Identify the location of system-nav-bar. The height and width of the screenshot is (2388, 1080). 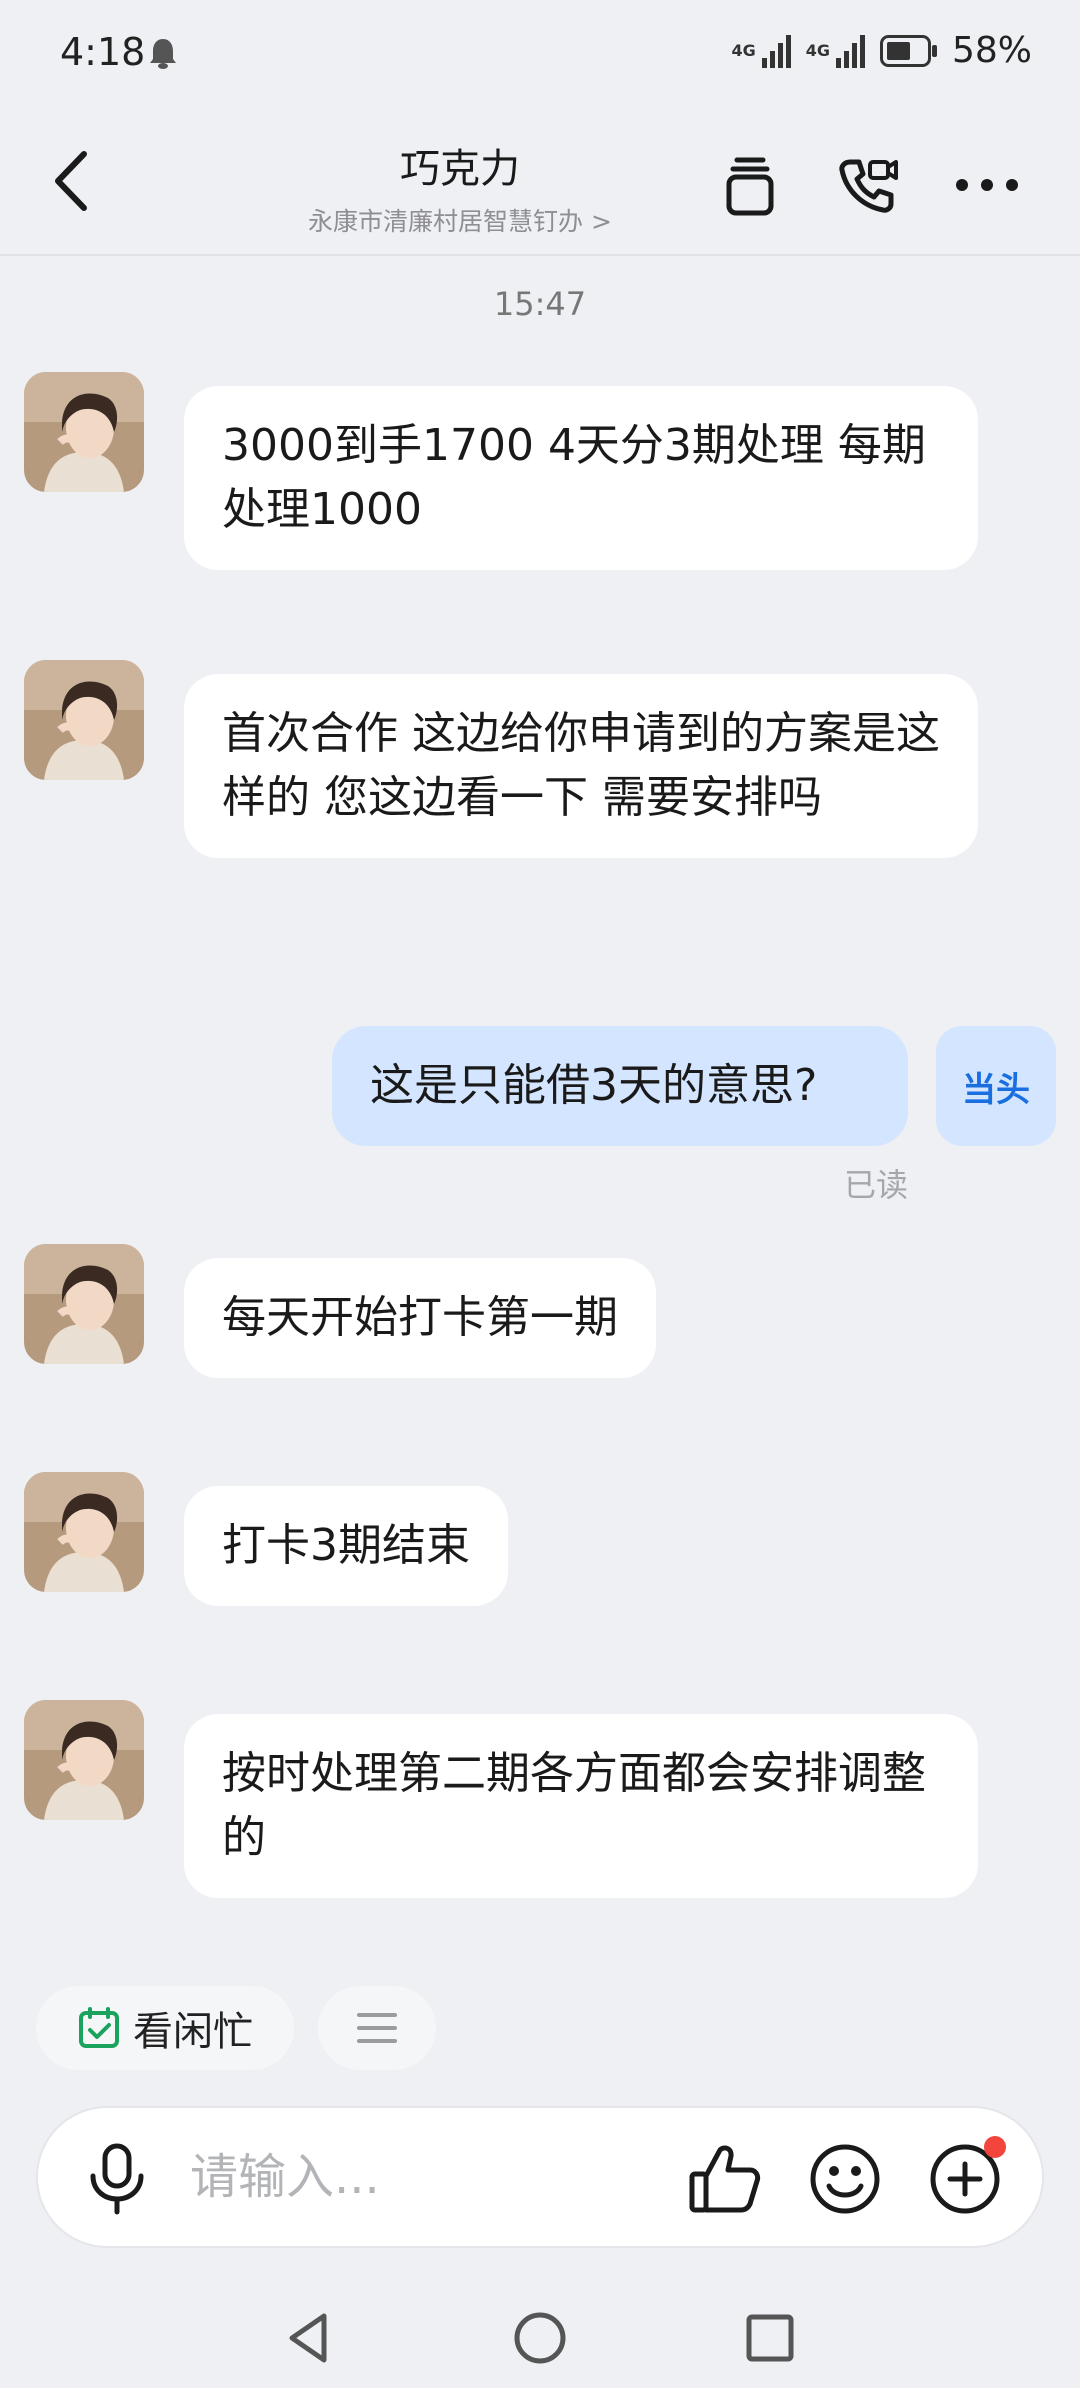
(540, 2339).